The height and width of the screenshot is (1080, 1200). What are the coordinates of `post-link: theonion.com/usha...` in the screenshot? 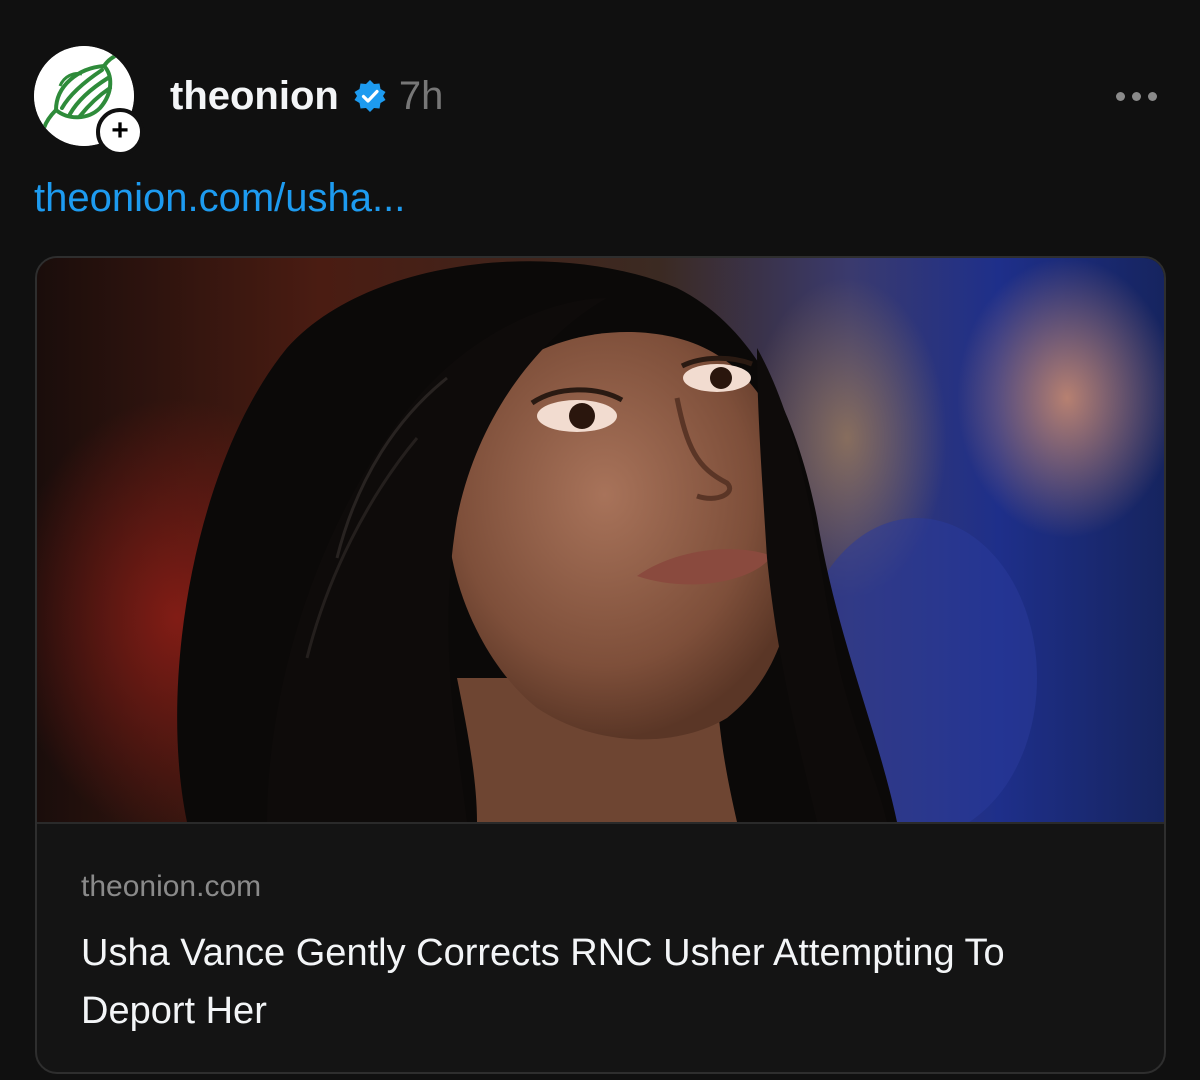 It's located at (219, 198).